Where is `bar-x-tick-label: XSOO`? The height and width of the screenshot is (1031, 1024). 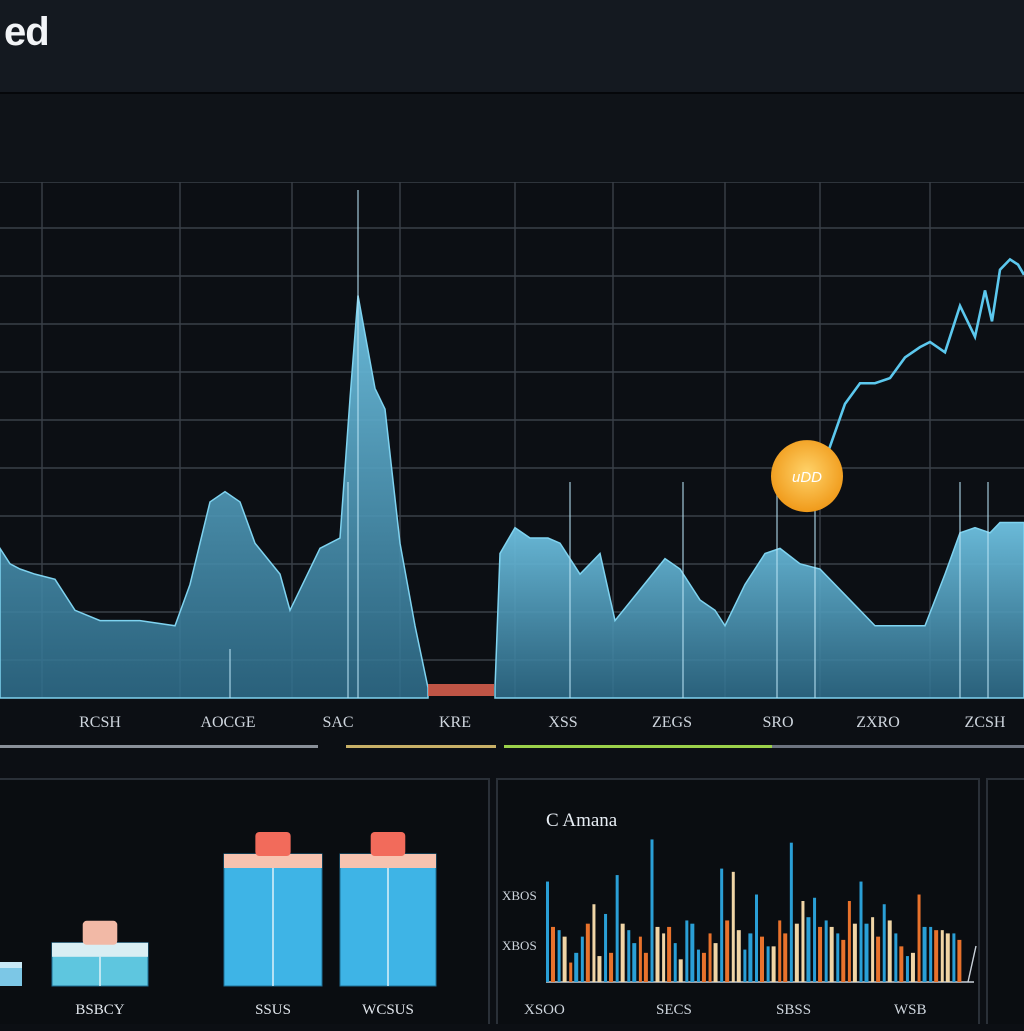 bar-x-tick-label: XSOO is located at coordinates (544, 1010).